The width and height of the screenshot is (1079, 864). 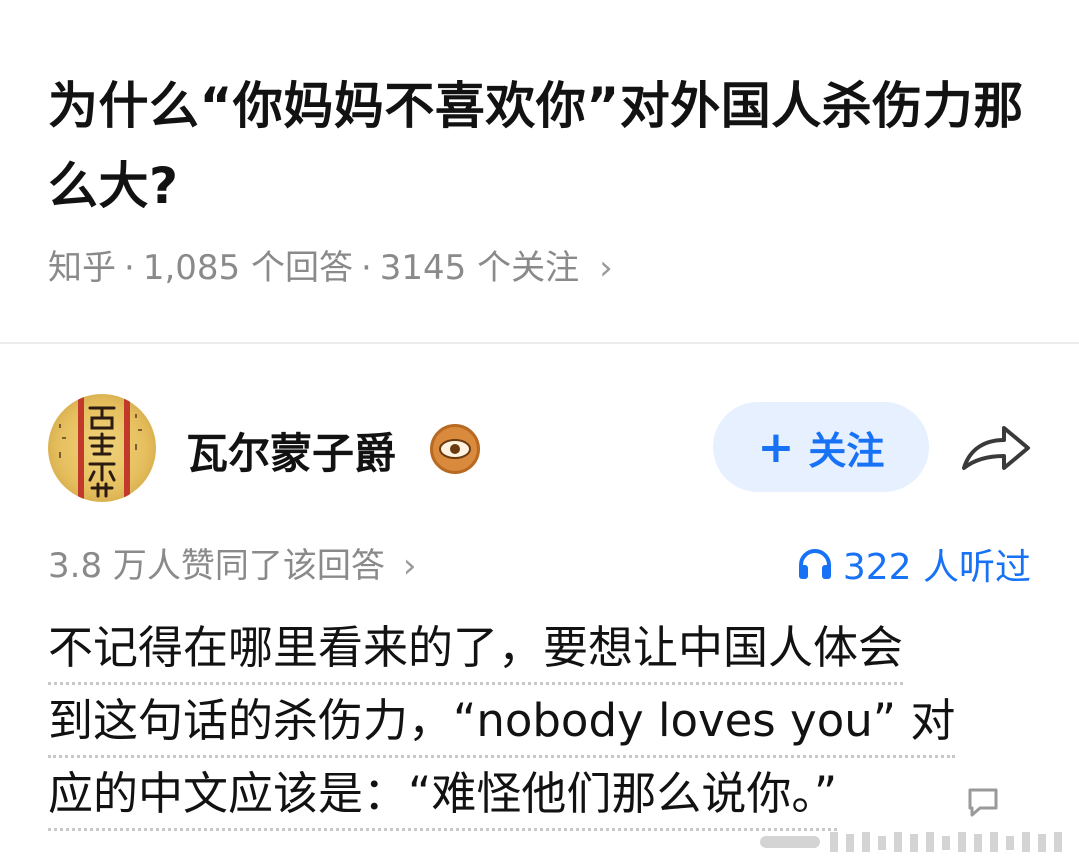 I want to click on follow-button: + 关注, so click(x=821, y=447).